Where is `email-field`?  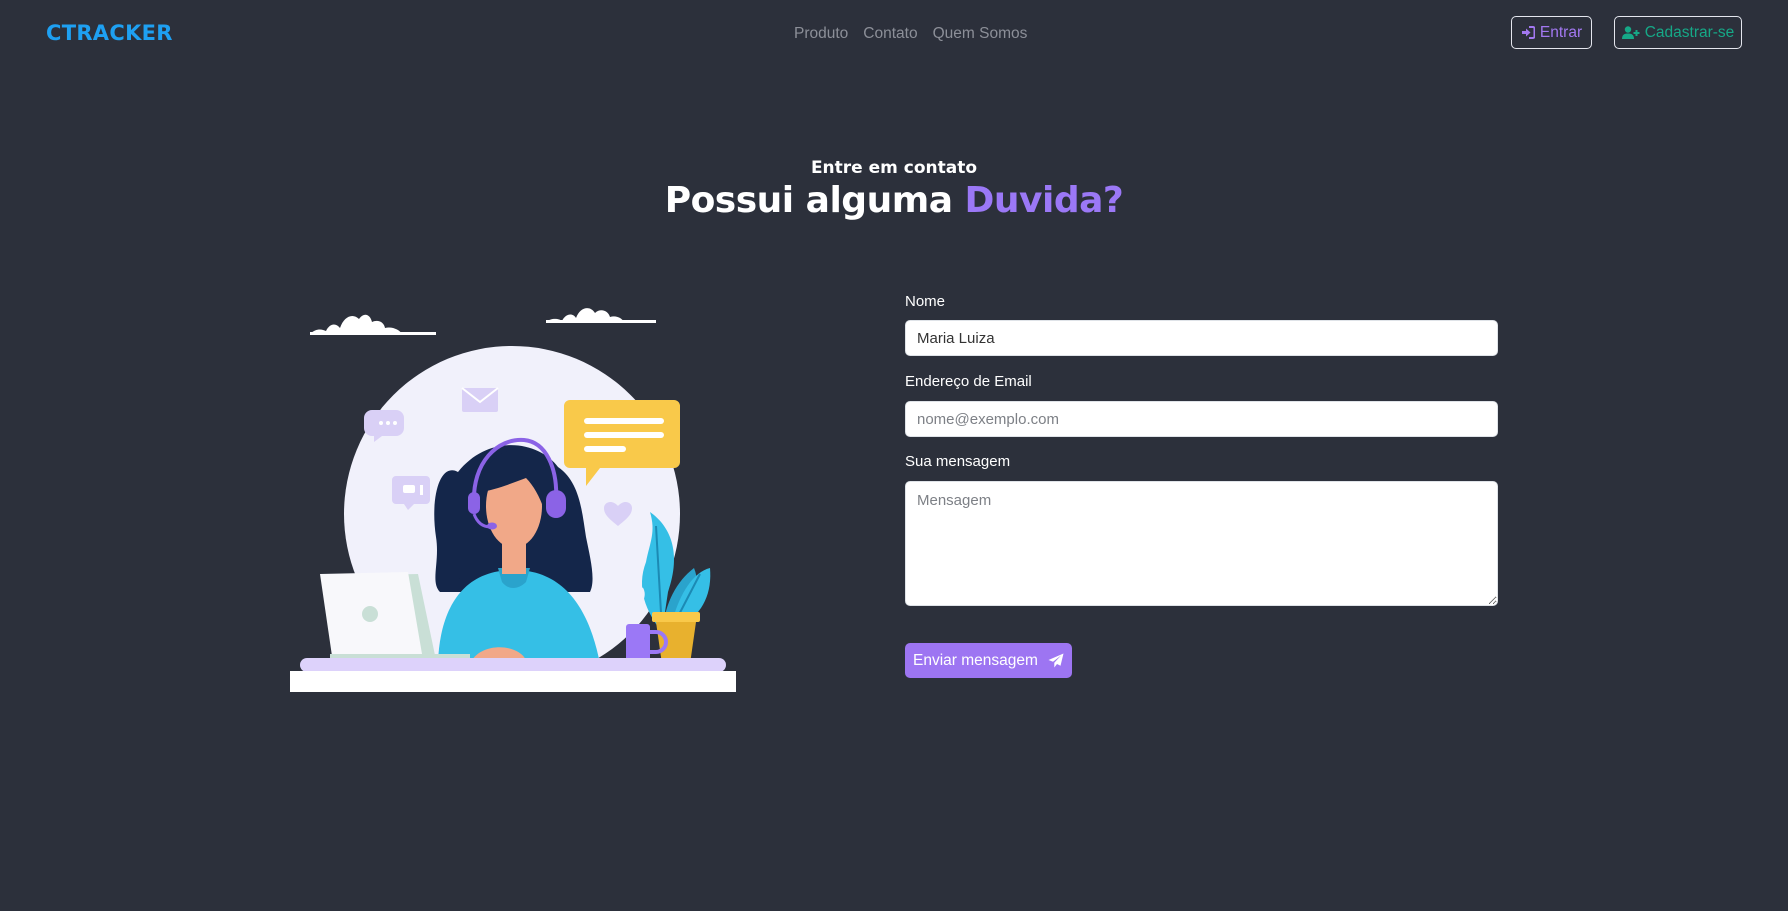
email-field is located at coordinates (1201, 419).